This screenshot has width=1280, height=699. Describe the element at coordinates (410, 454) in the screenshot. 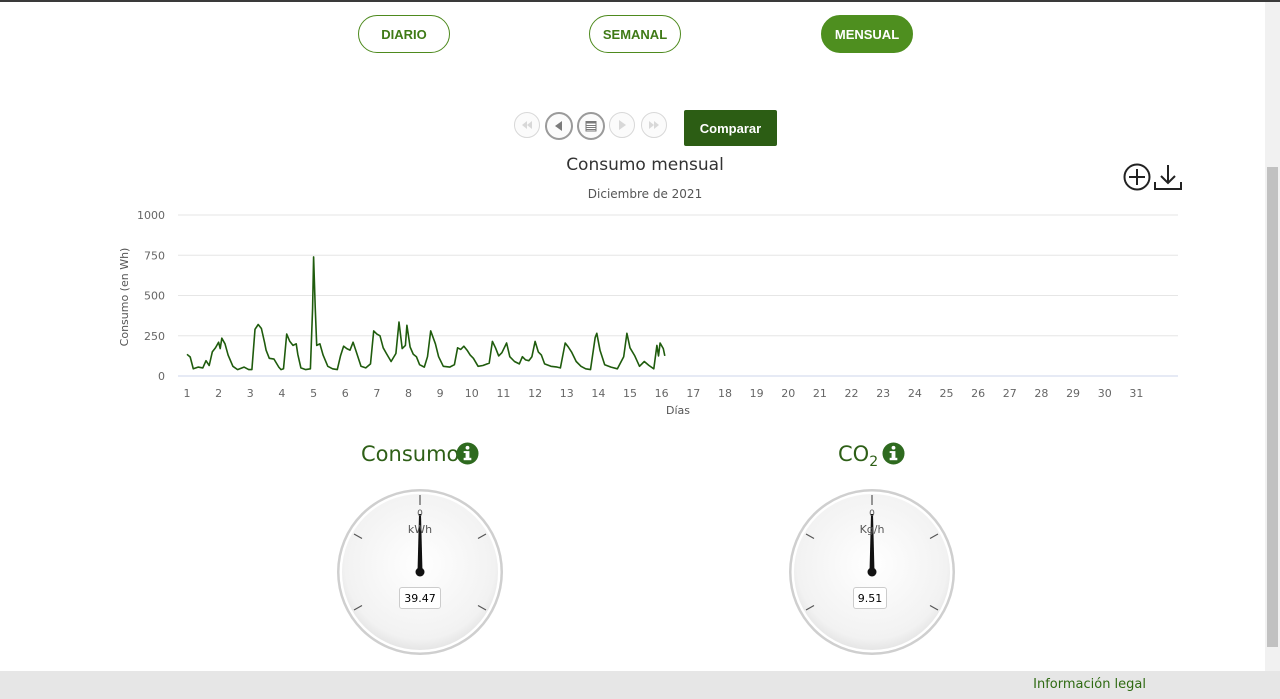

I see `consumo-title: Consumo` at that location.